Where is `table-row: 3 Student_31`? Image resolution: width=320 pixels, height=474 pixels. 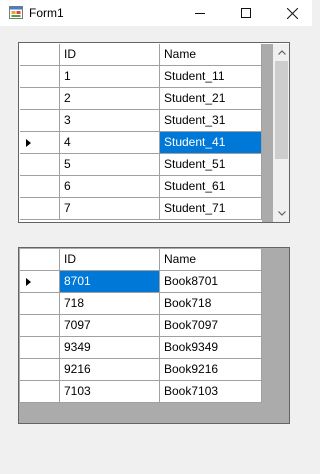 table-row: 3 Student_31 is located at coordinates (141, 121).